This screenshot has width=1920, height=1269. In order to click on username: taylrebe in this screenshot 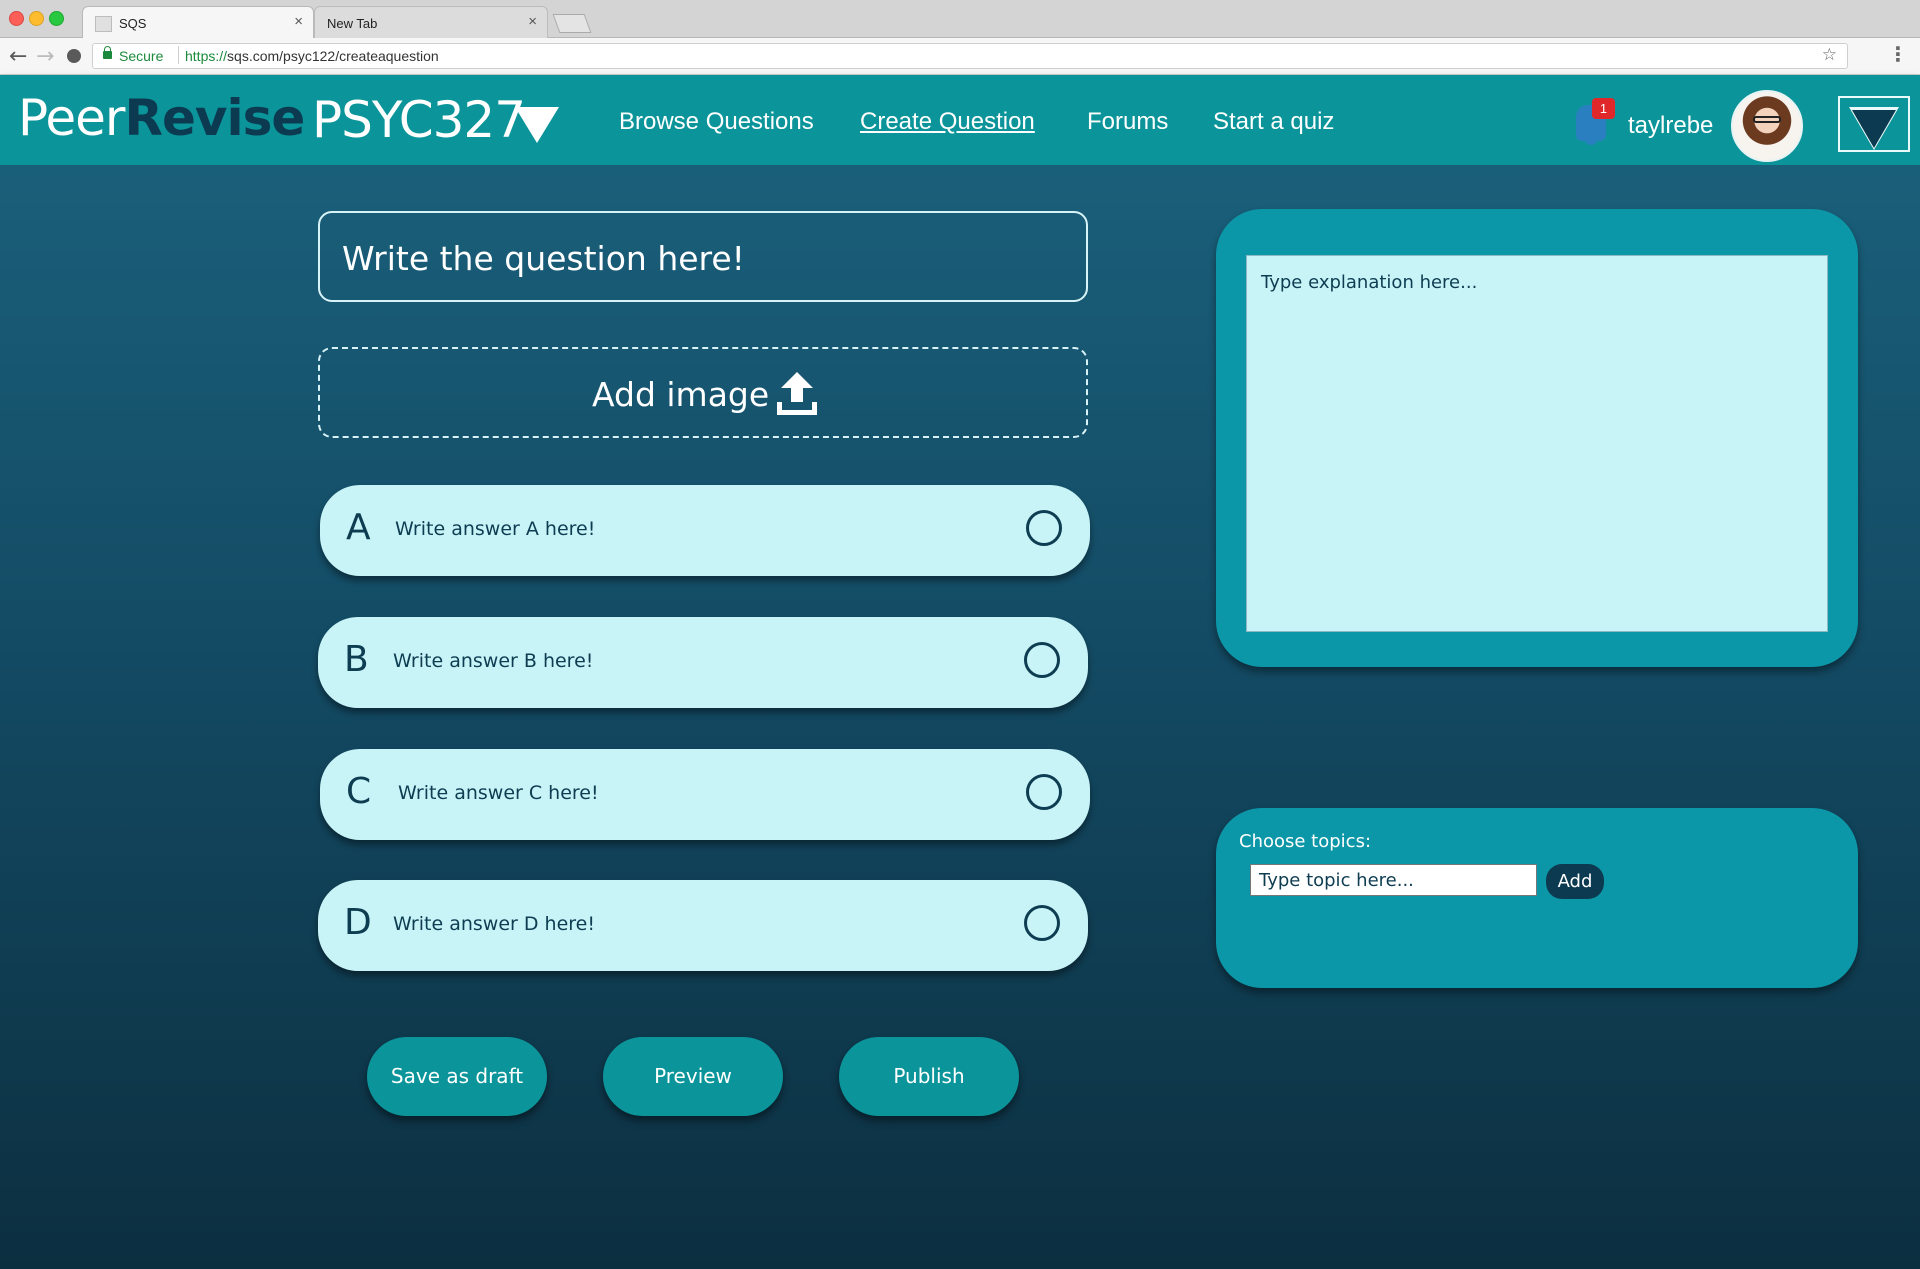, I will do `click(1670, 126)`.